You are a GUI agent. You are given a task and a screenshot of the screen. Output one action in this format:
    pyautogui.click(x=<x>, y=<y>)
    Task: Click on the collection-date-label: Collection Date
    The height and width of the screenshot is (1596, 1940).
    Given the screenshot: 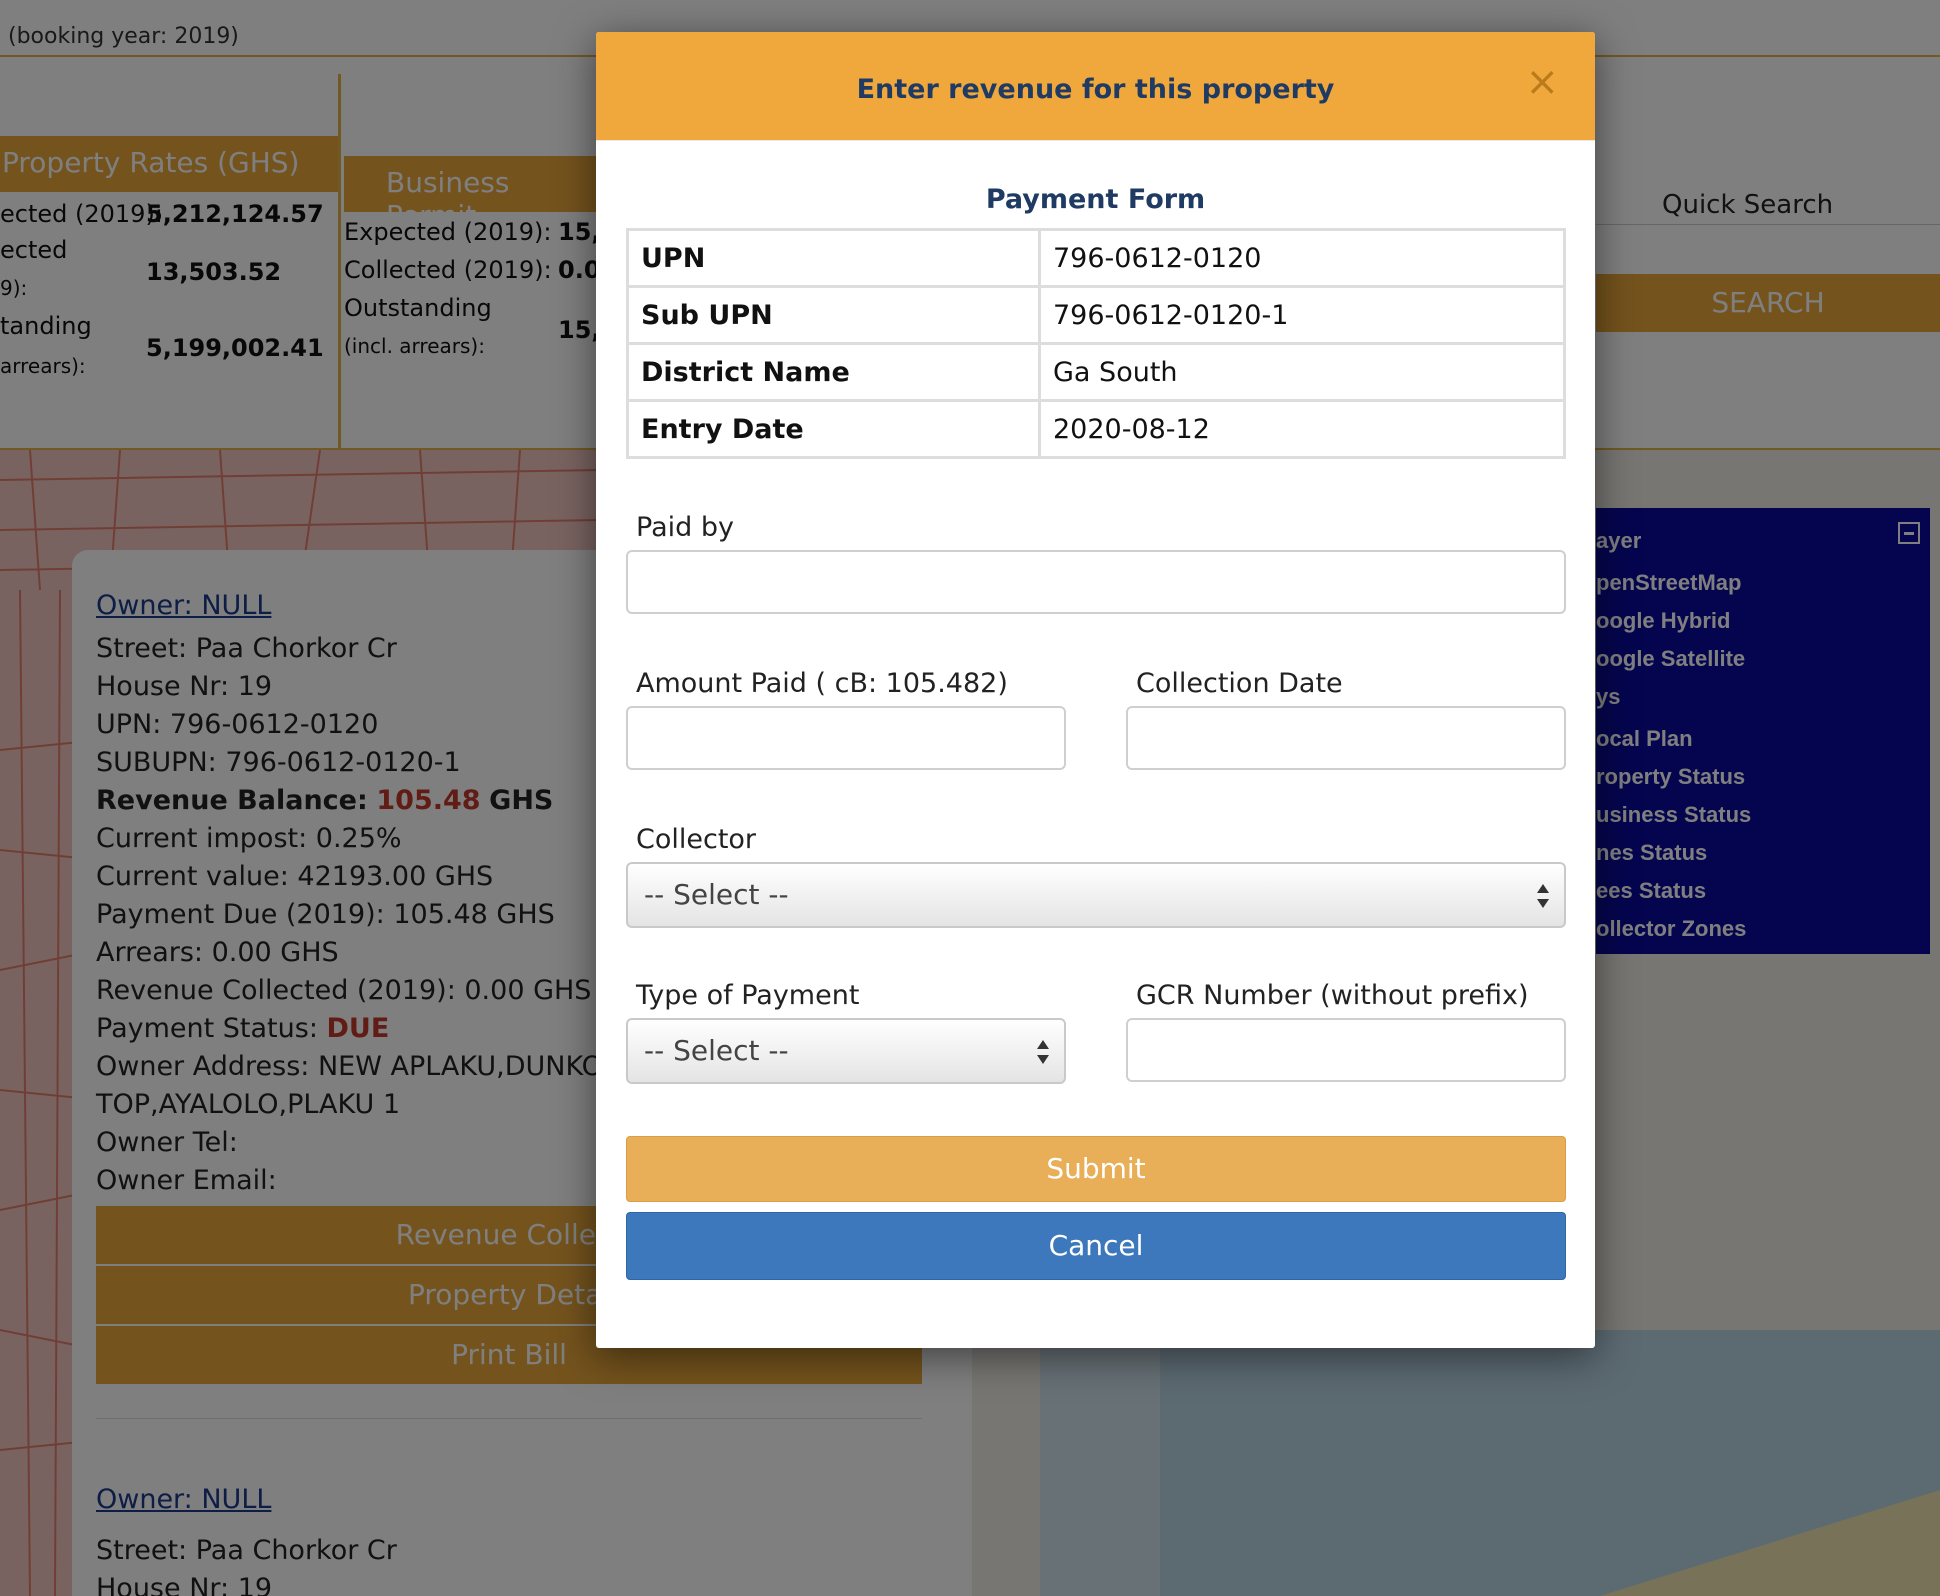 What is the action you would take?
    pyautogui.click(x=1239, y=683)
    